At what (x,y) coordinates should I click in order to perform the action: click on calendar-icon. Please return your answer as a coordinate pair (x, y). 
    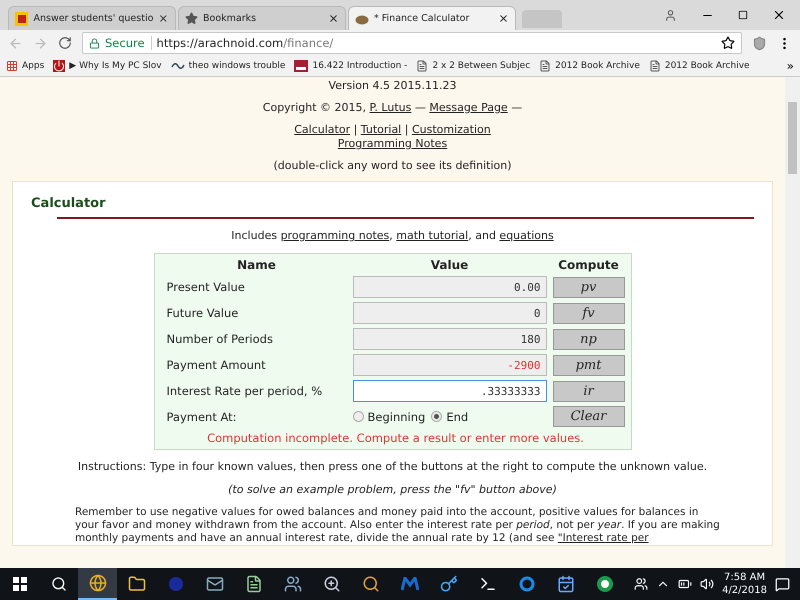
    Looking at the image, I should click on (565, 584).